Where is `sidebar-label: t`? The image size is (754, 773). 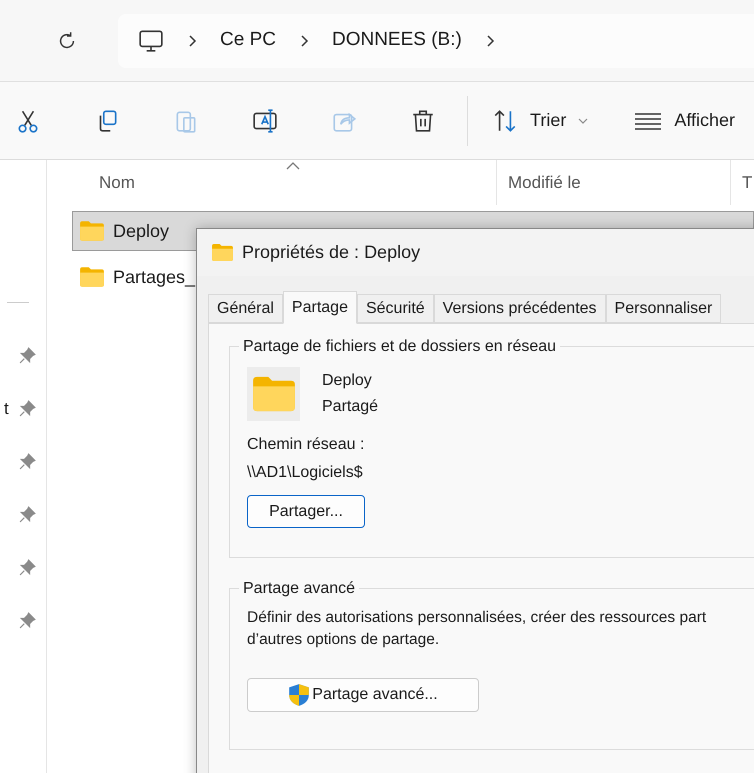 sidebar-label: t is located at coordinates (6, 409).